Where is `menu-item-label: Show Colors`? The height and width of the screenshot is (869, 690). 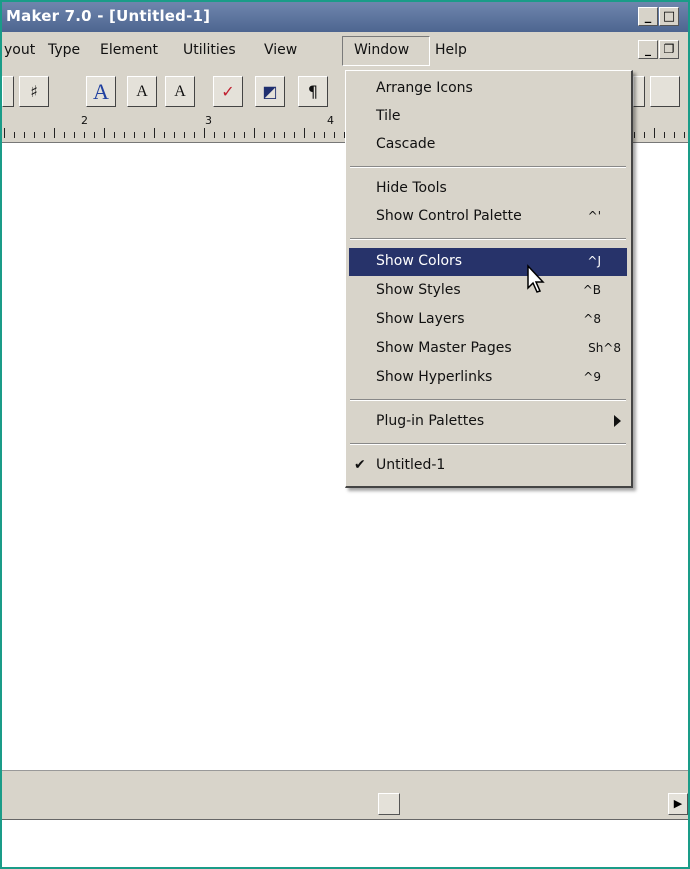
menu-item-label: Show Colors is located at coordinates (419, 261).